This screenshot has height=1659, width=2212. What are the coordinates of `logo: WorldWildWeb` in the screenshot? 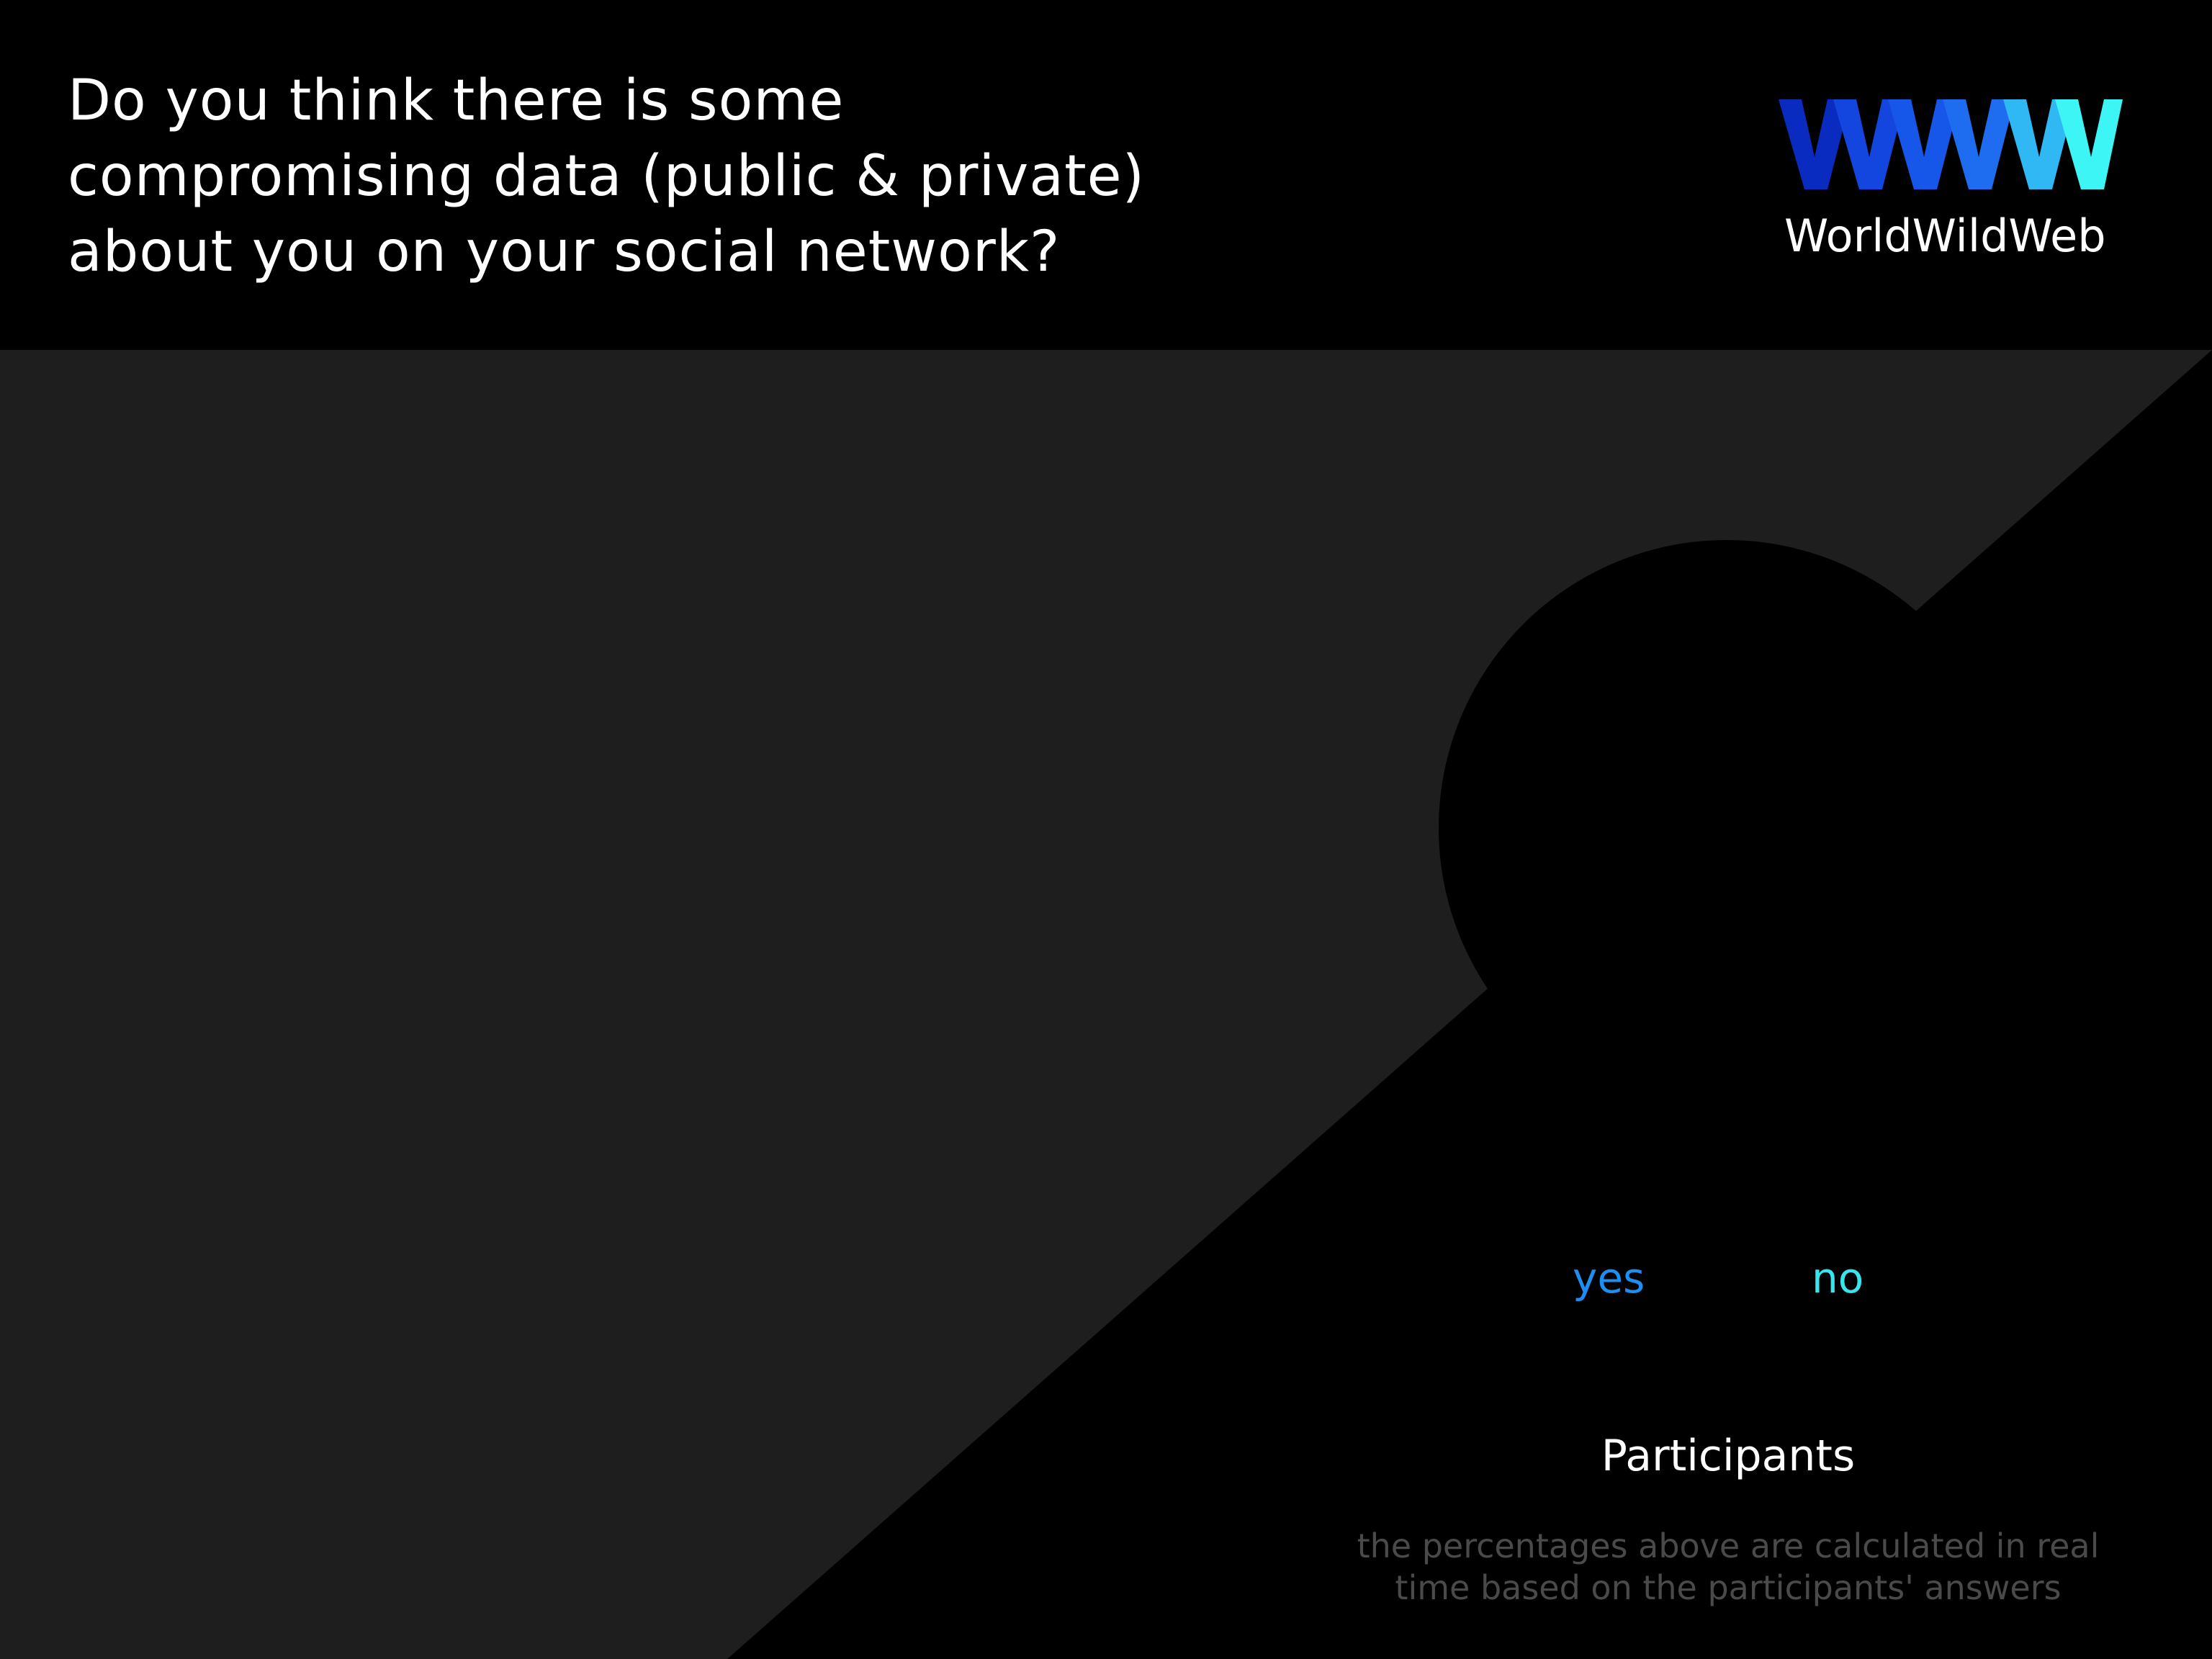 It's located at (1952, 182).